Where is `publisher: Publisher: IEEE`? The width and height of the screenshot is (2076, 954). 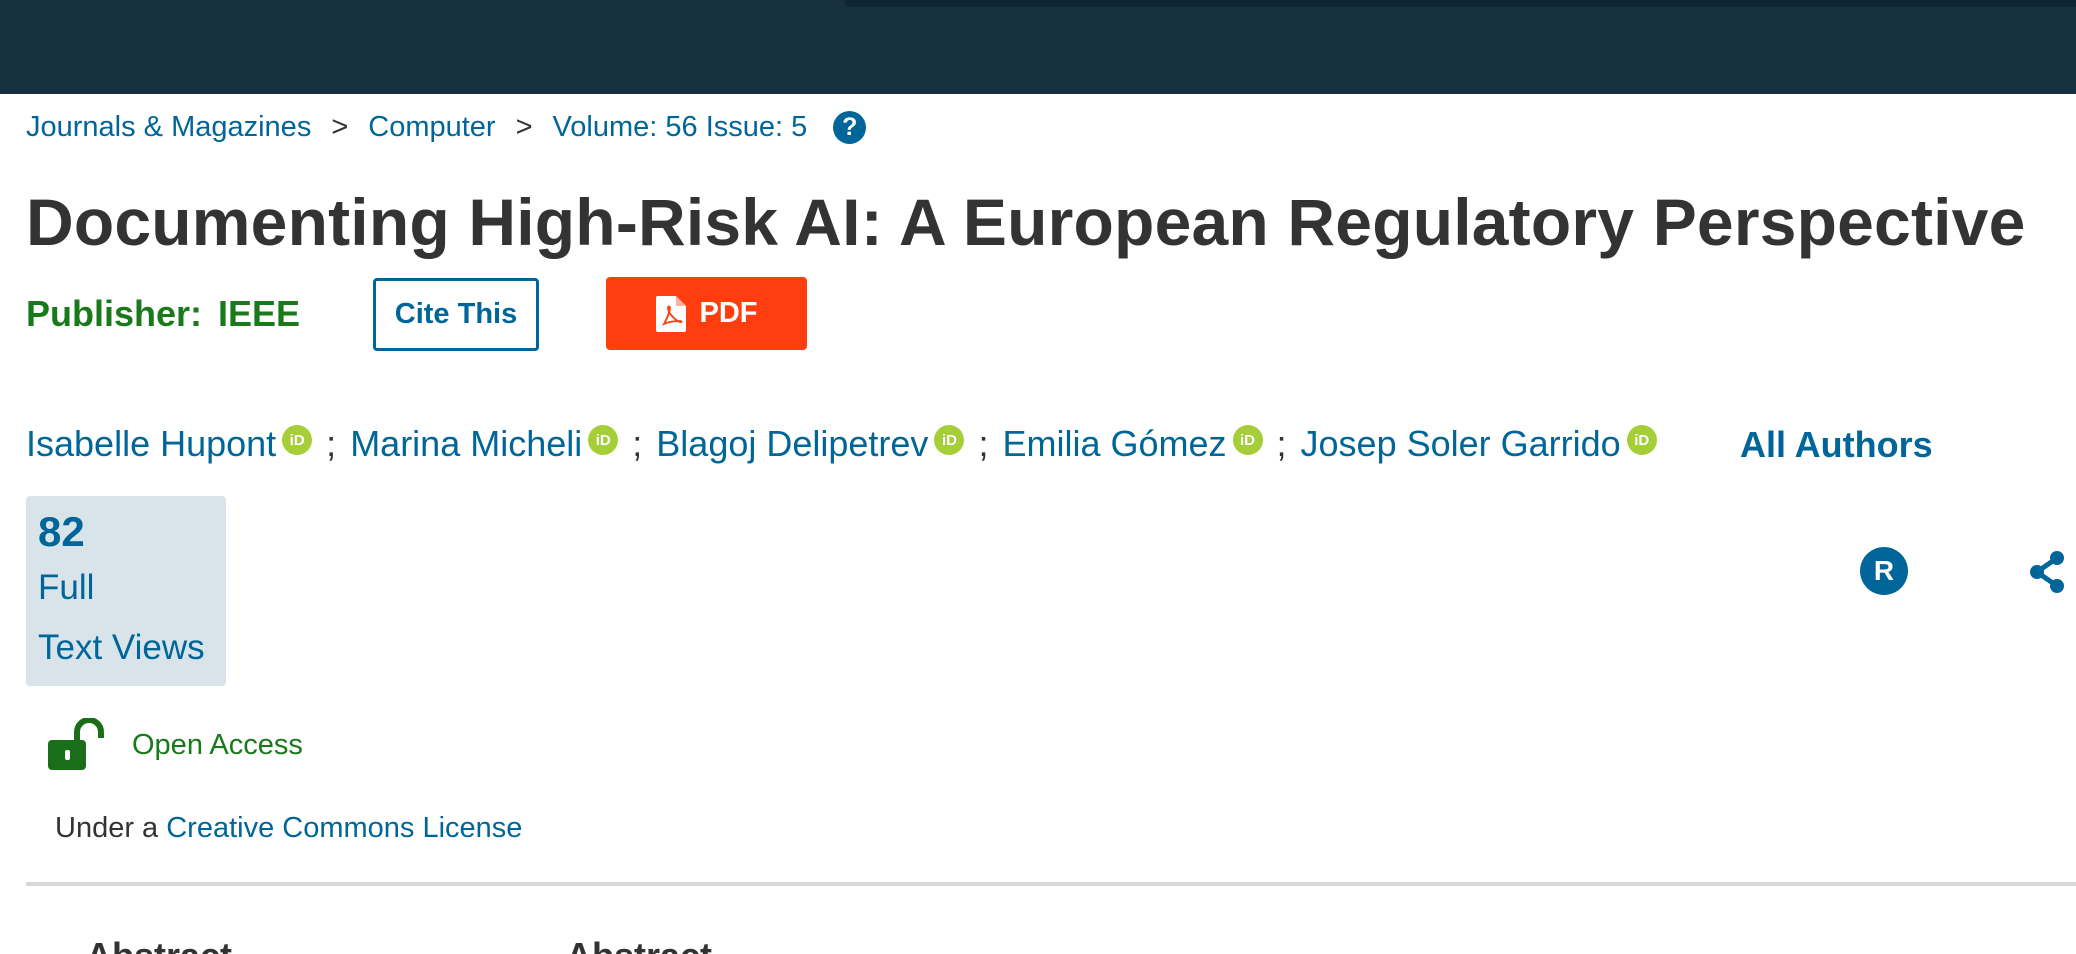
publisher: Publisher: IEEE is located at coordinates (163, 314).